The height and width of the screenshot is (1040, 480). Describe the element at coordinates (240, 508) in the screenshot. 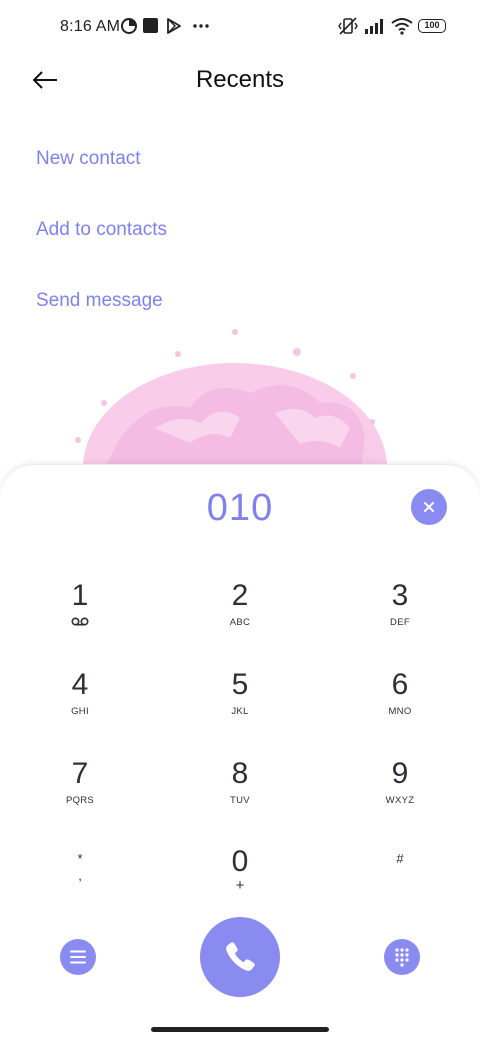

I see `dialed-number: 010` at that location.